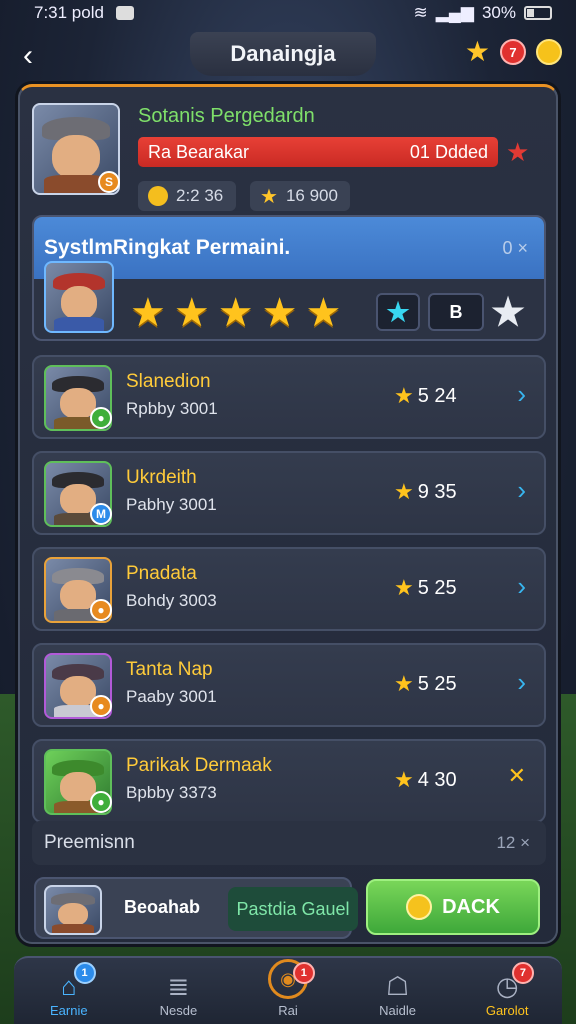 This screenshot has width=576, height=1024. I want to click on player-score: 9 35, so click(437, 491).